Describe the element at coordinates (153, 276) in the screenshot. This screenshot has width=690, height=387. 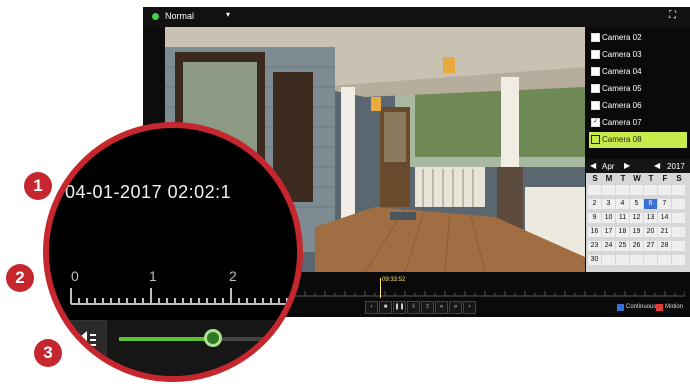
I see `scale-label: 1` at that location.